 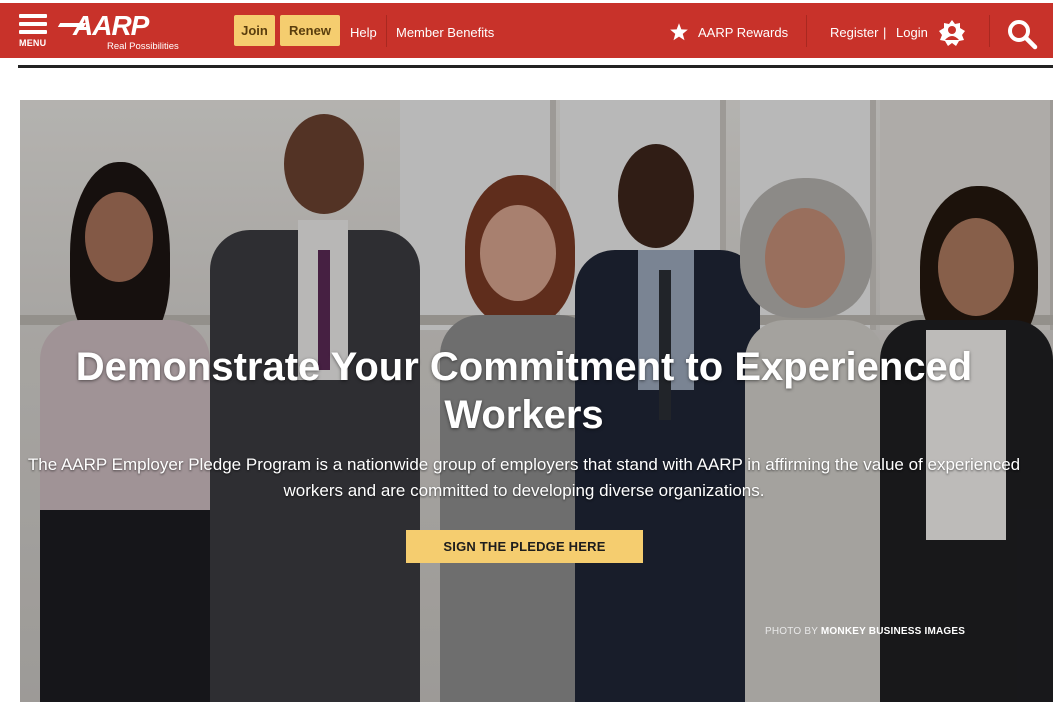 I want to click on photo-credit-prefix: PHOTO BY, so click(x=791, y=631).